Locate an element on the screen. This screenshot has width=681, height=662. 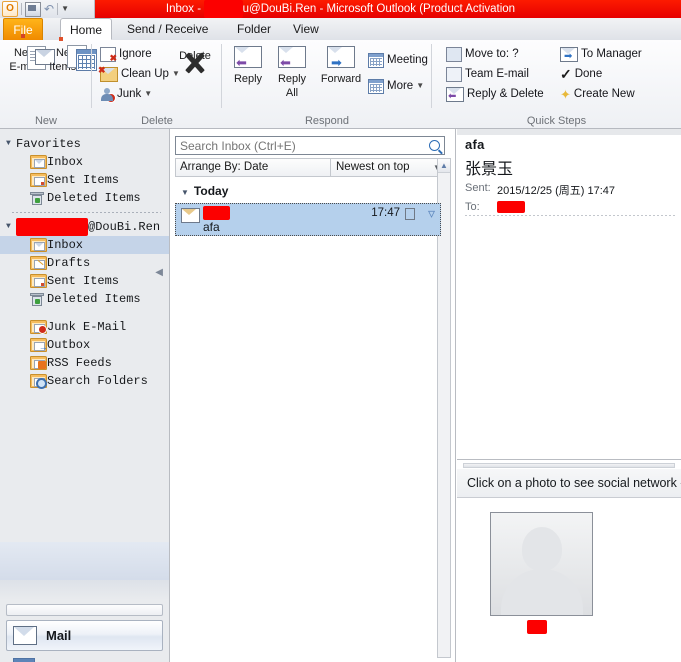
favorite-item-inbox: Inbox is located at coordinates (84, 162).